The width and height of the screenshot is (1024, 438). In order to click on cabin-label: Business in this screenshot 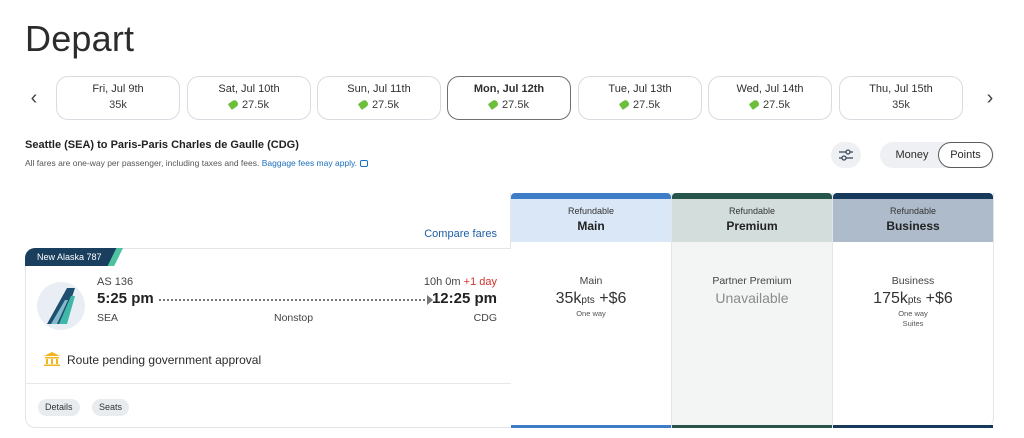, I will do `click(913, 226)`.